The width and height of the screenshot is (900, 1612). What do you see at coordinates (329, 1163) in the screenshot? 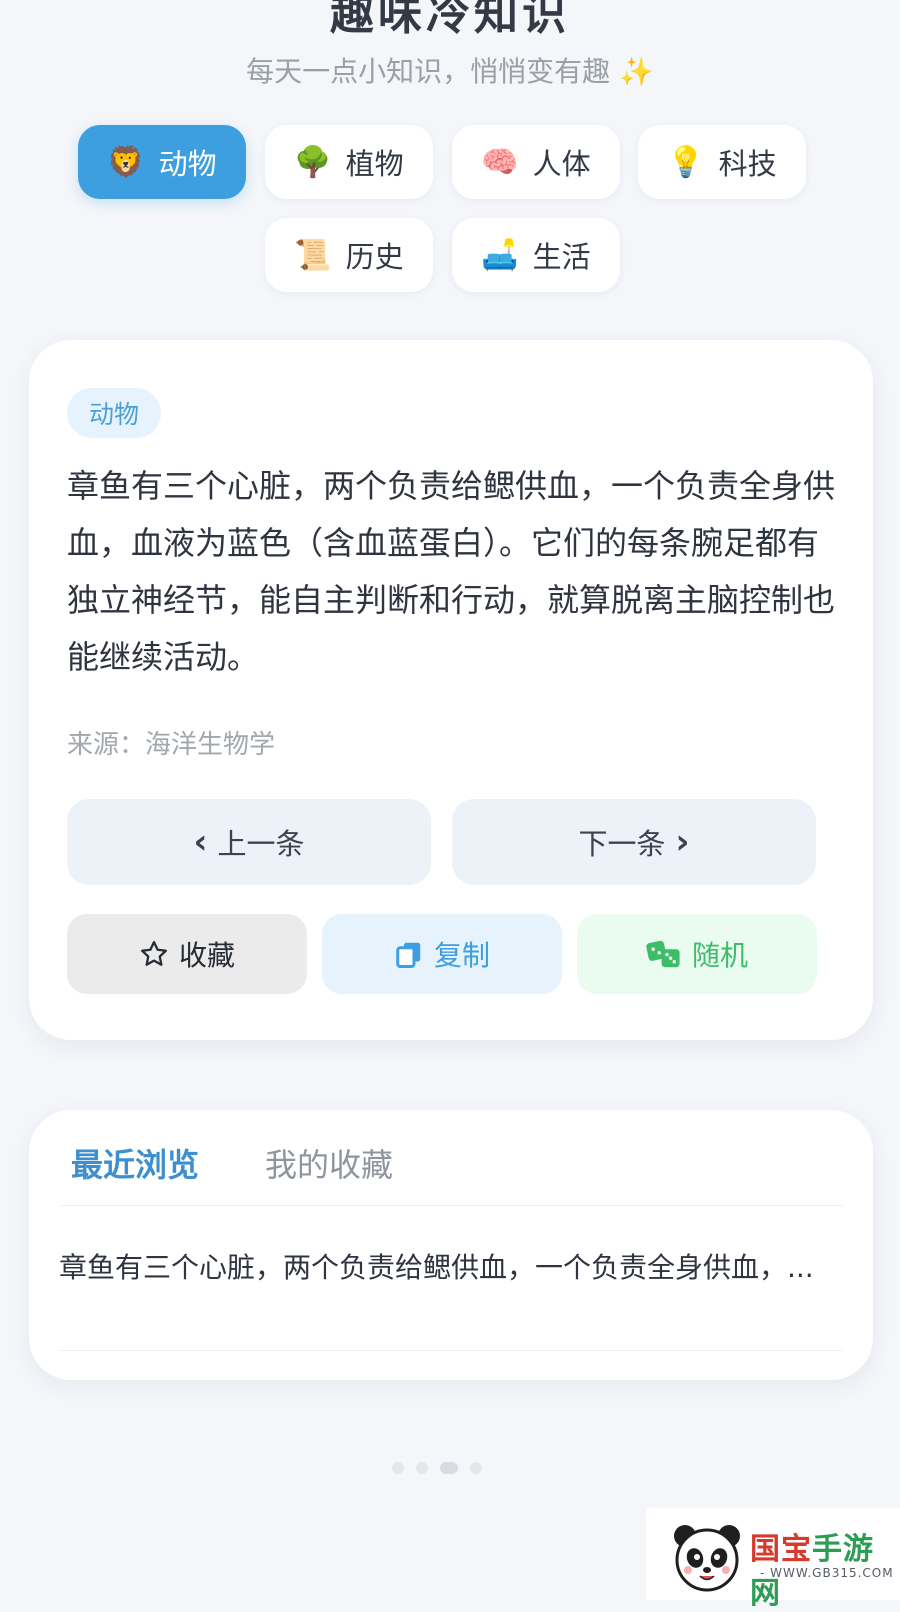
I see `tab-favorites: 我的收藏` at bounding box center [329, 1163].